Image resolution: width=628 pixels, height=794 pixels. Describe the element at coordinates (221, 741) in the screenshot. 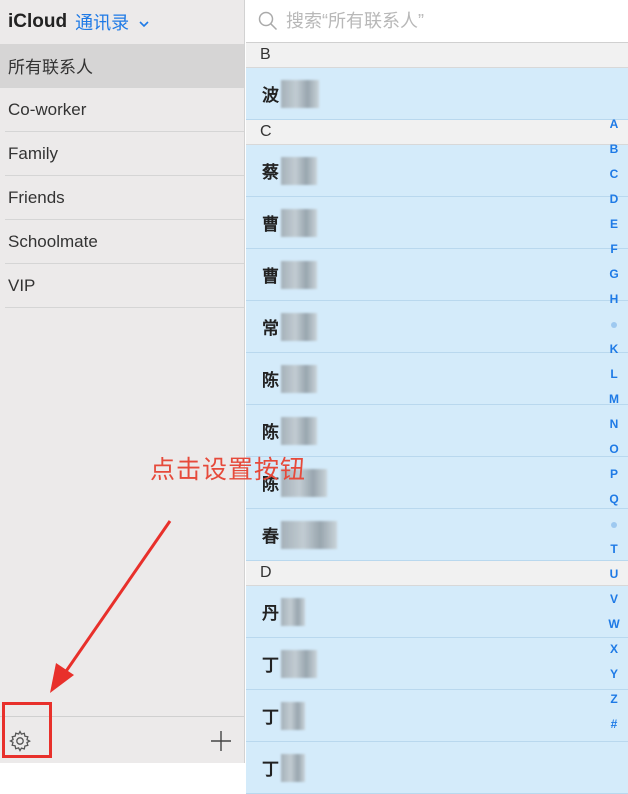

I see `add-contact-icon` at that location.